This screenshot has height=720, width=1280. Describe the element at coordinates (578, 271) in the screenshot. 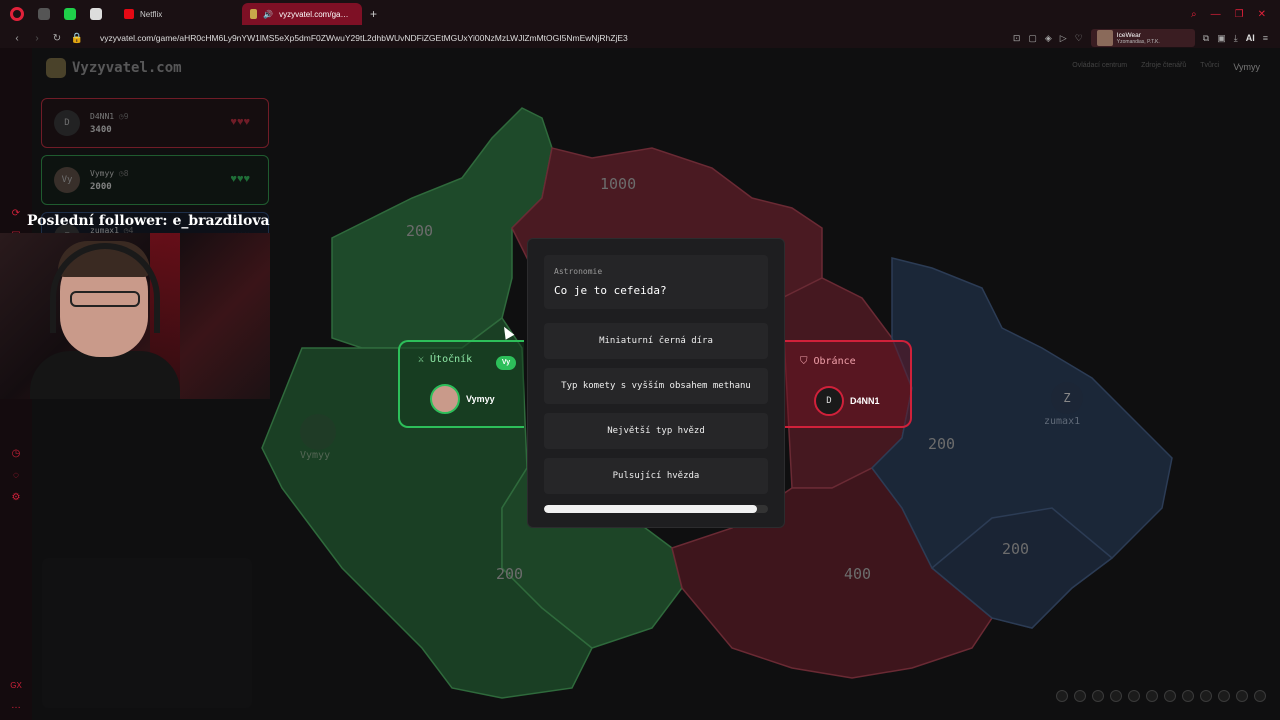

I see `question-category: Astronomie` at that location.